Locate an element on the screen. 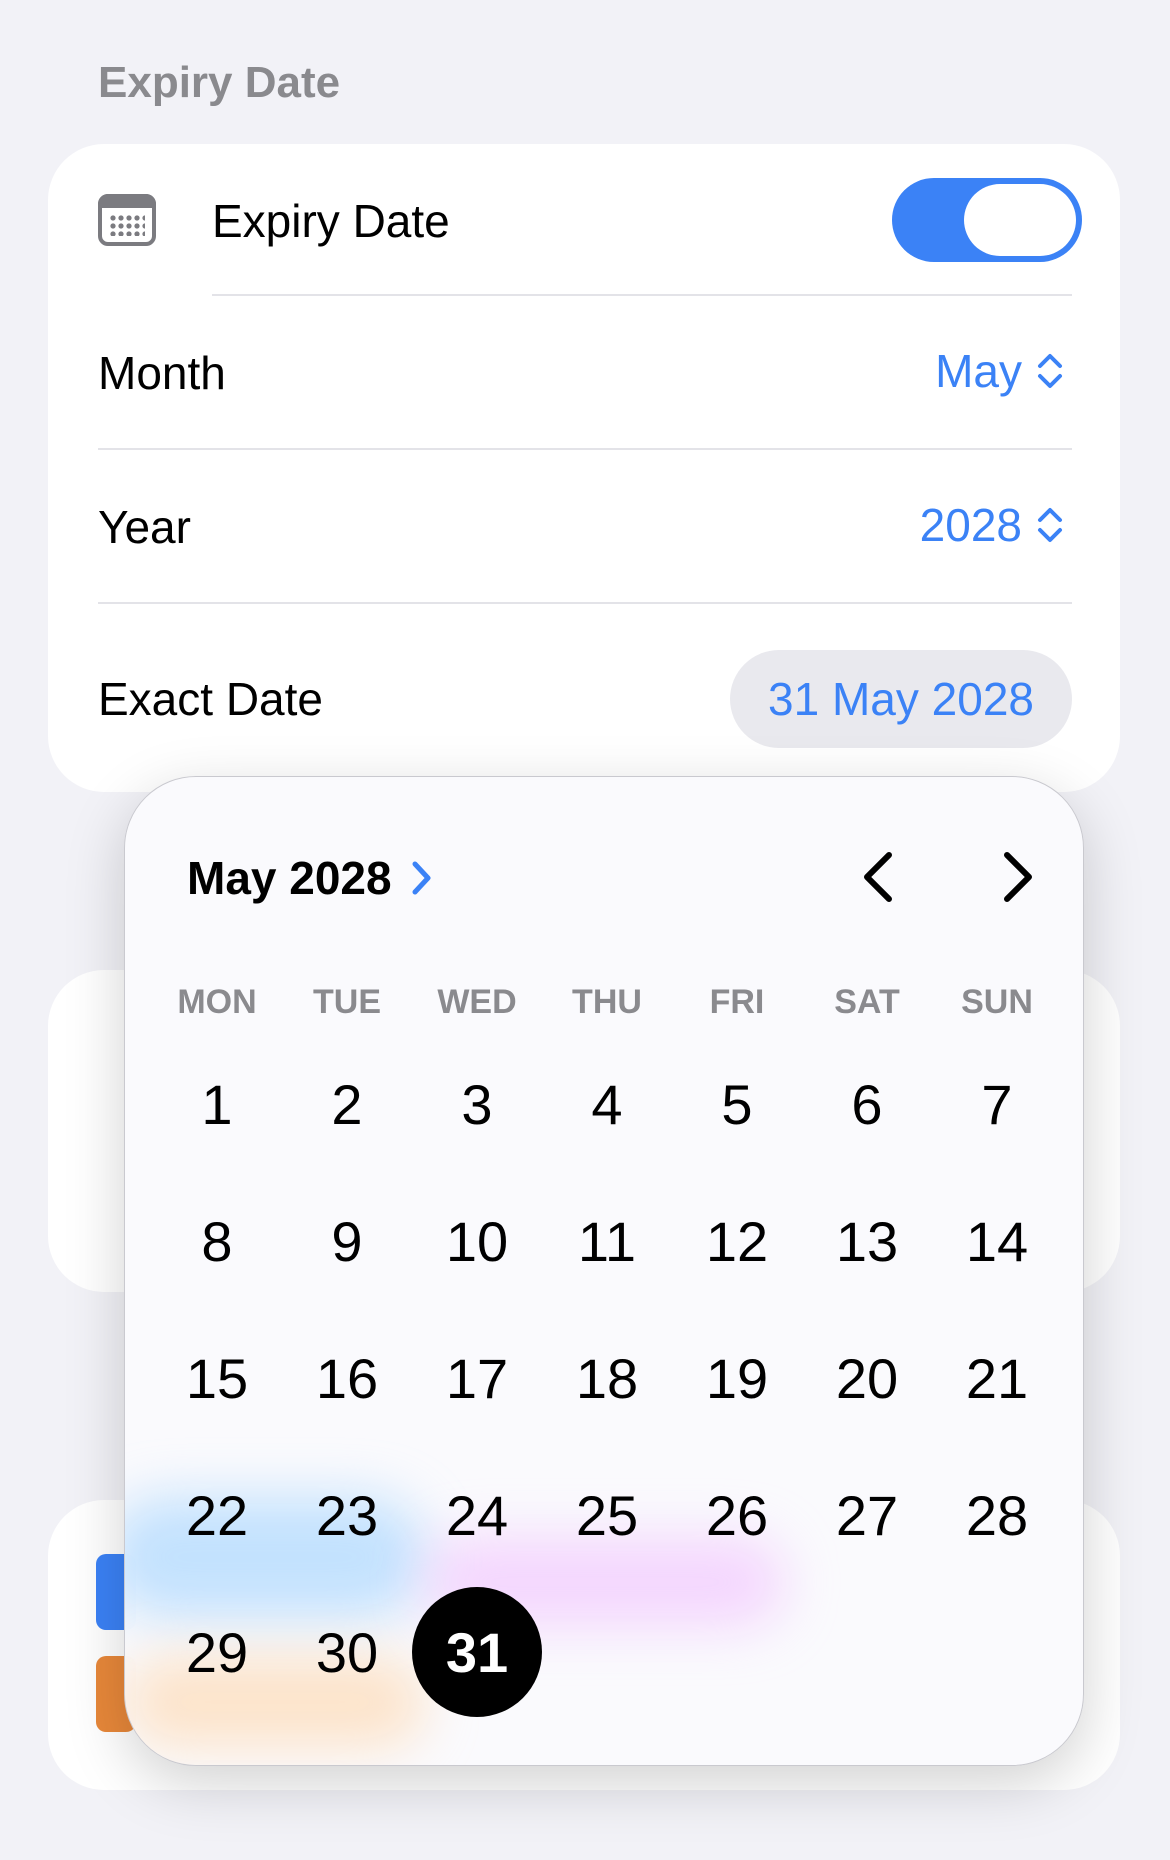 This screenshot has width=1170, height=1860. calendar-day-7: 7 is located at coordinates (997, 1104).